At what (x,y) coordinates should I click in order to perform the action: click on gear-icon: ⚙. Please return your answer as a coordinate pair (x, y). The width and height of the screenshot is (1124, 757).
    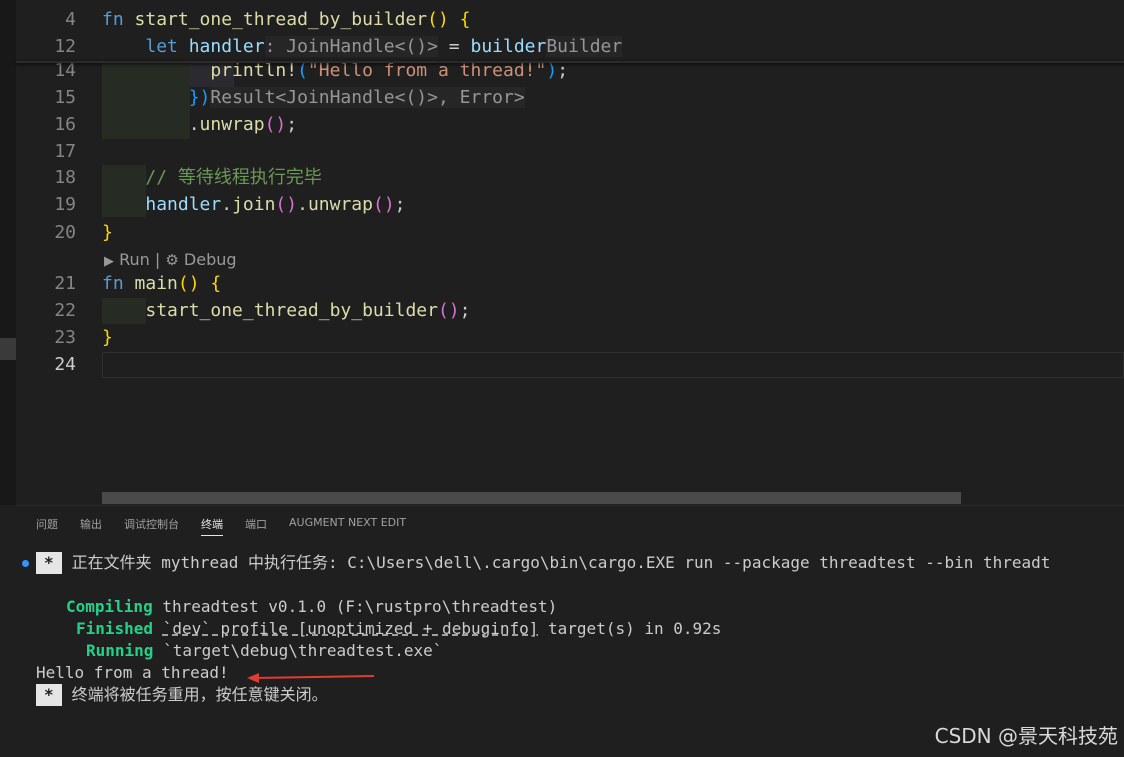
    Looking at the image, I should click on (171, 260).